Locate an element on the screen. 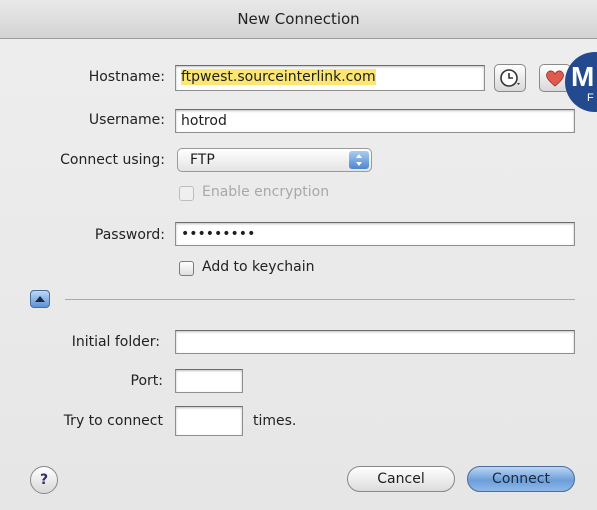 The image size is (597, 510). clock-icon is located at coordinates (510, 78).